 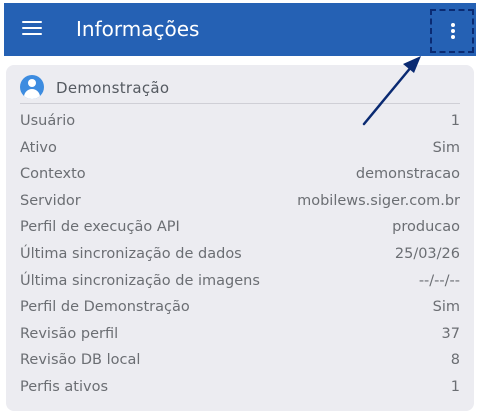 I want to click on annotation-arrow-icon, so click(x=391, y=91).